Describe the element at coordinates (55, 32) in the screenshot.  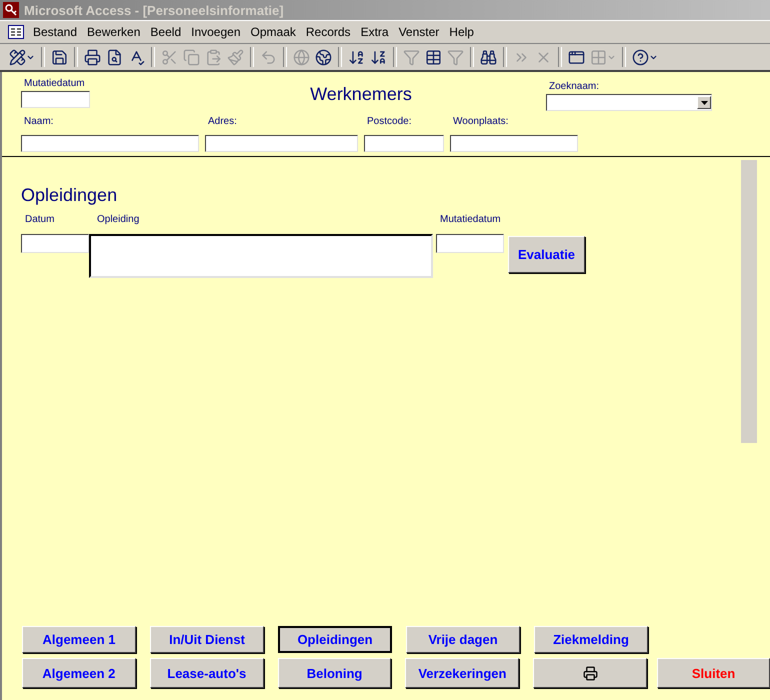
I see `menu-item: Bestand` at that location.